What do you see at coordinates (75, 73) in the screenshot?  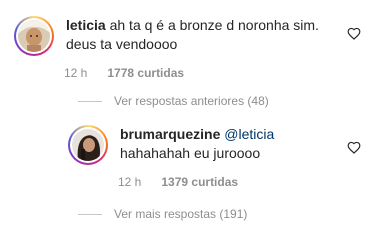 I see `comment-time: 12 h` at bounding box center [75, 73].